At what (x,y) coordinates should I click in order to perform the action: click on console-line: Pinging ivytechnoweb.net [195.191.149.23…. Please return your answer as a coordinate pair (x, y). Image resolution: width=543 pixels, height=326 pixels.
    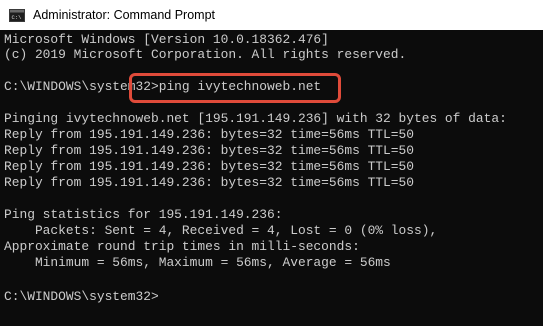
    Looking at the image, I should click on (255, 118).